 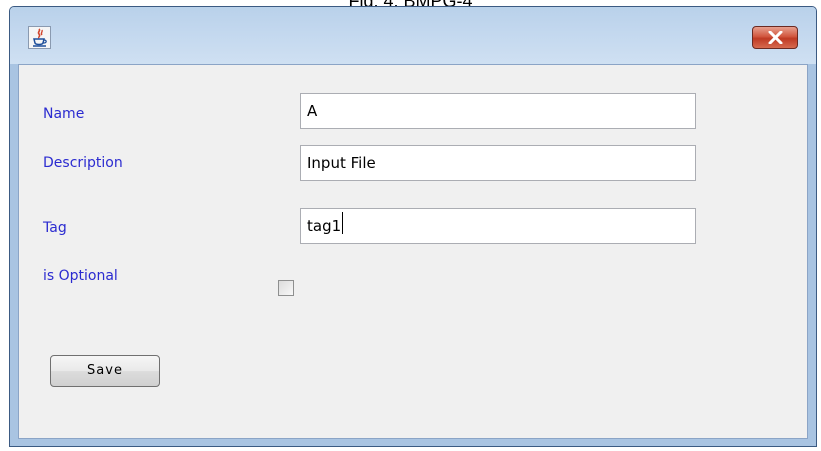 What do you see at coordinates (64, 114) in the screenshot?
I see `name-label: Name` at bounding box center [64, 114].